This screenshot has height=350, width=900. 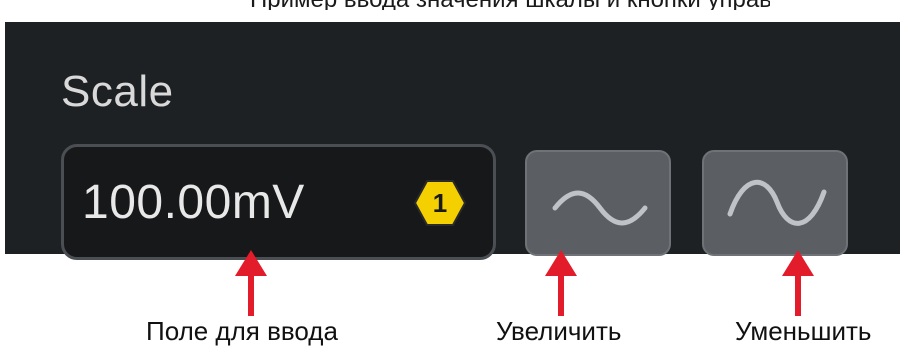 I want to click on wave-small-icon, so click(x=600, y=208).